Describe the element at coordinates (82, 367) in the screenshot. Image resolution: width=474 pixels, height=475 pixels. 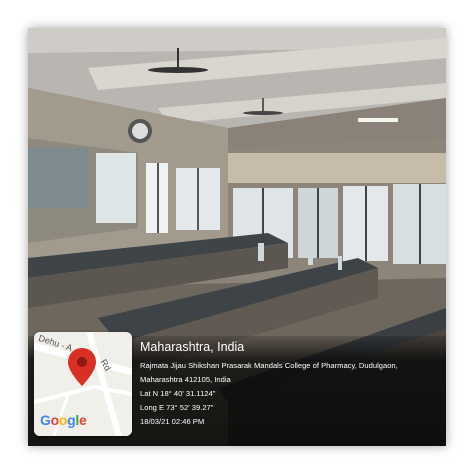
I see `location-pin-icon` at that location.